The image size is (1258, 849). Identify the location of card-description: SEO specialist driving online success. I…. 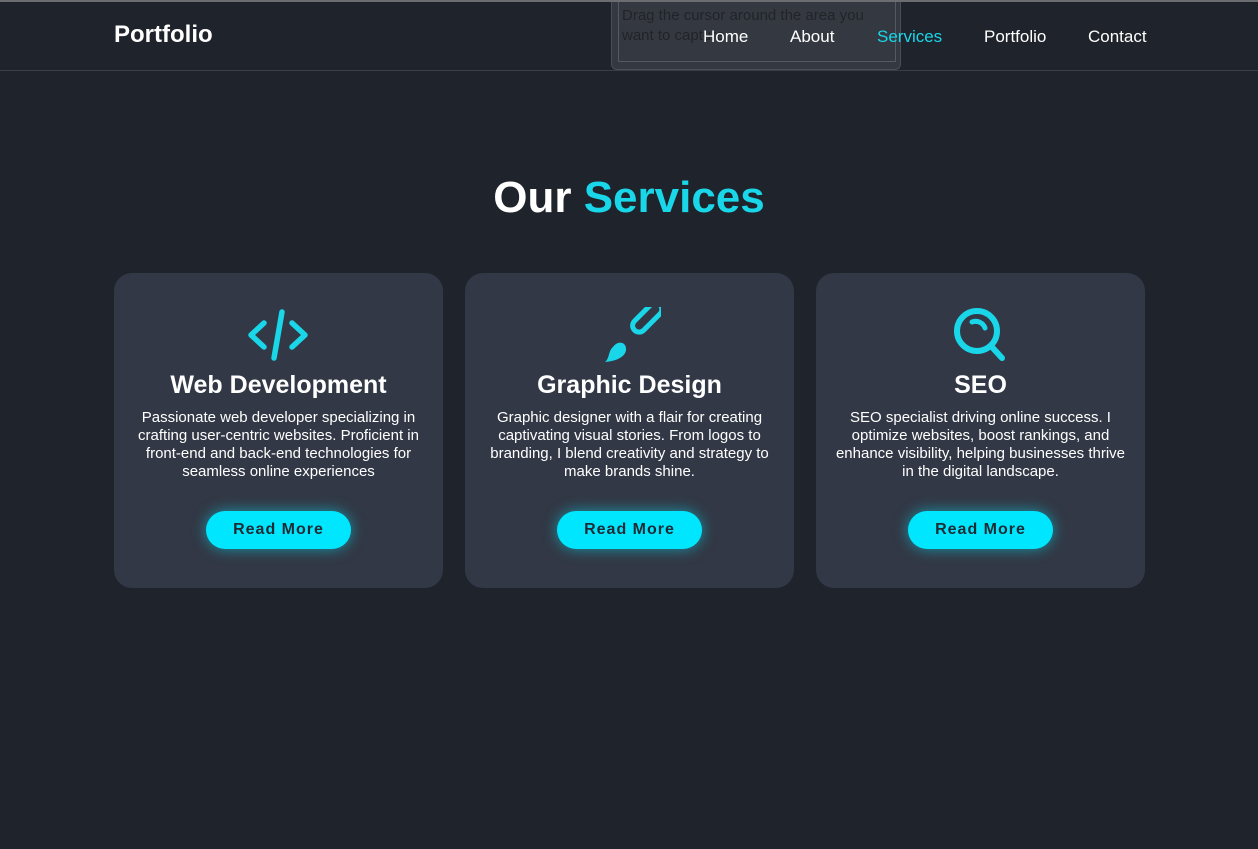
(980, 444).